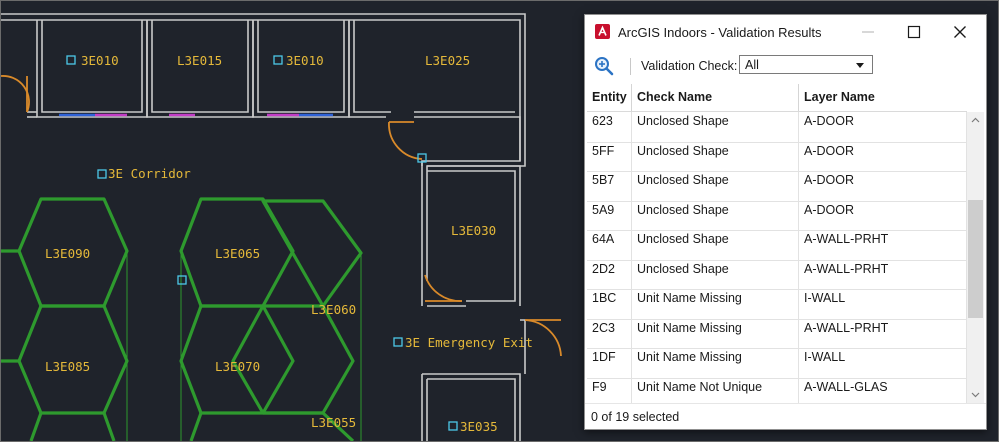 This screenshot has height=442, width=999. I want to click on table-row: 2D2 Unclosed Shape A-WALL-PRHT, so click(777, 274).